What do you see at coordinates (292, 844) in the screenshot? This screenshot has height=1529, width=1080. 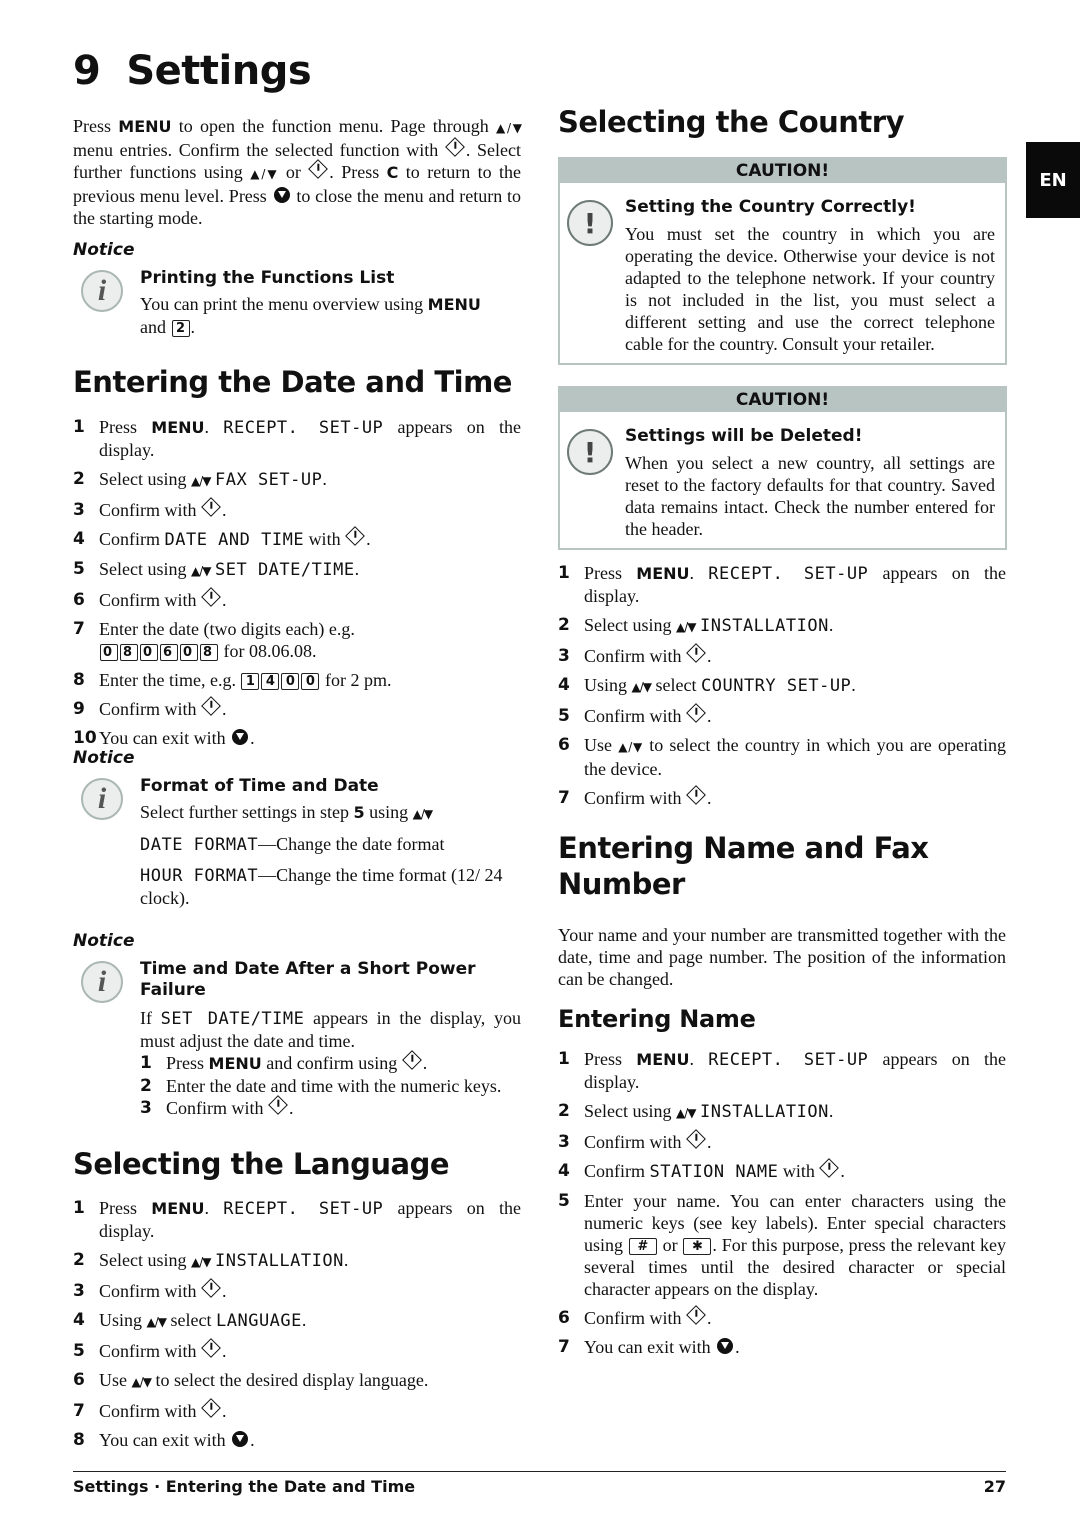 I see `notice-text: DATE FORMAT—Change the date format` at bounding box center [292, 844].